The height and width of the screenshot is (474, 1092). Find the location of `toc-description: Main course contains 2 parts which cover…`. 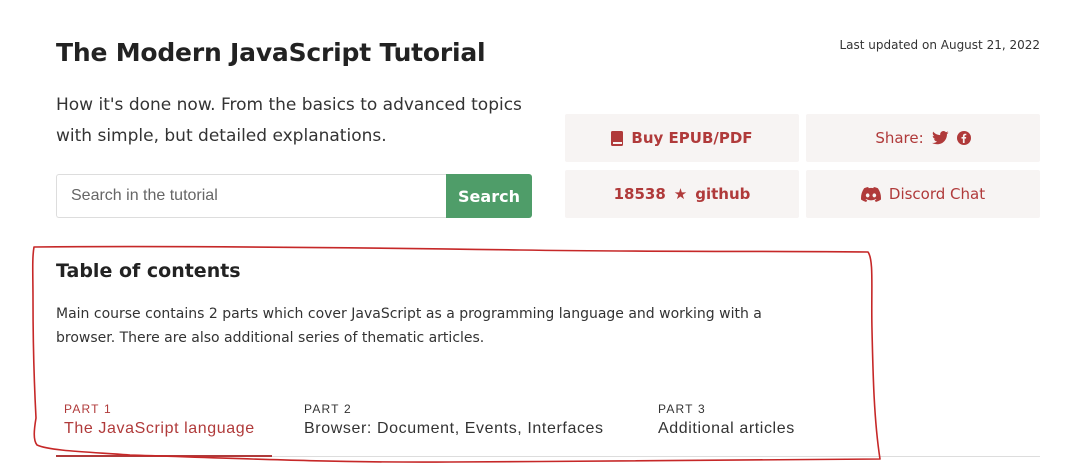

toc-description: Main course contains 2 parts which cover… is located at coordinates (409, 326).